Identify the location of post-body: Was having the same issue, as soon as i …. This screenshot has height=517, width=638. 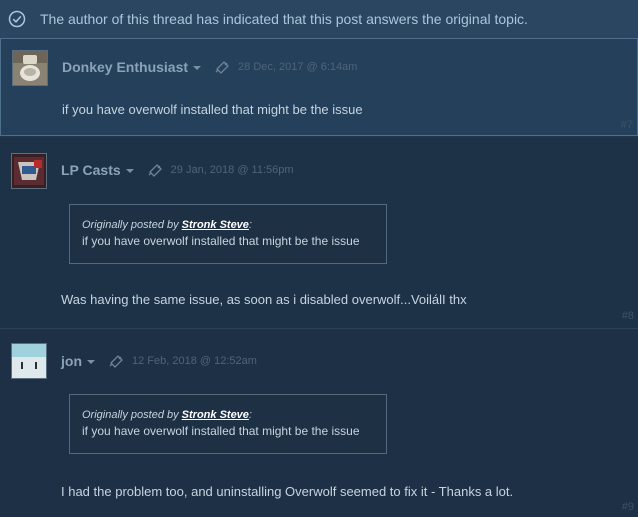
(264, 299).